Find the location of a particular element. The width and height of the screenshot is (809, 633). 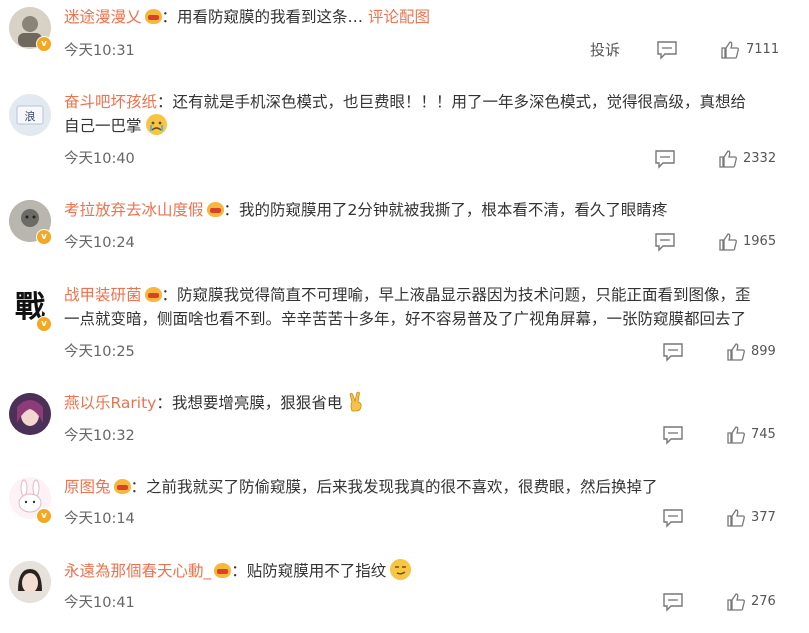

like-count: 7111 is located at coordinates (763, 49).